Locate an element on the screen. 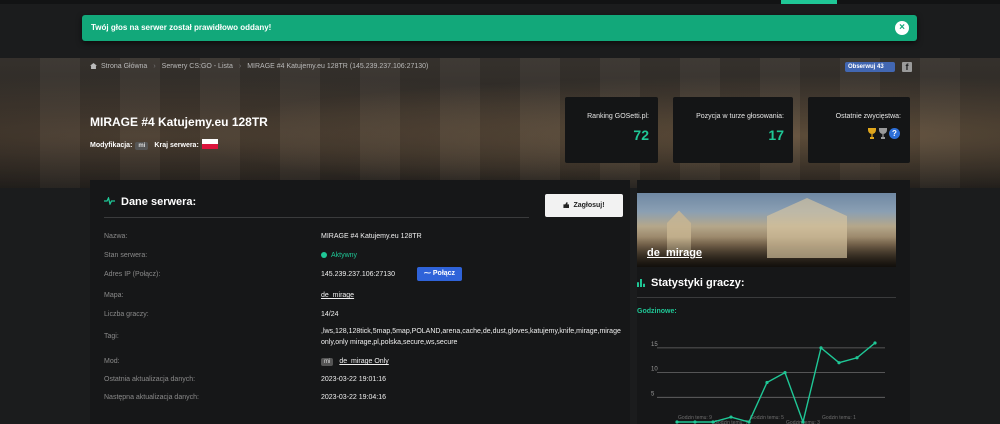 This screenshot has width=1000, height=424. next-update-value: 2023-03-22 19:04:16 is located at coordinates (353, 397).